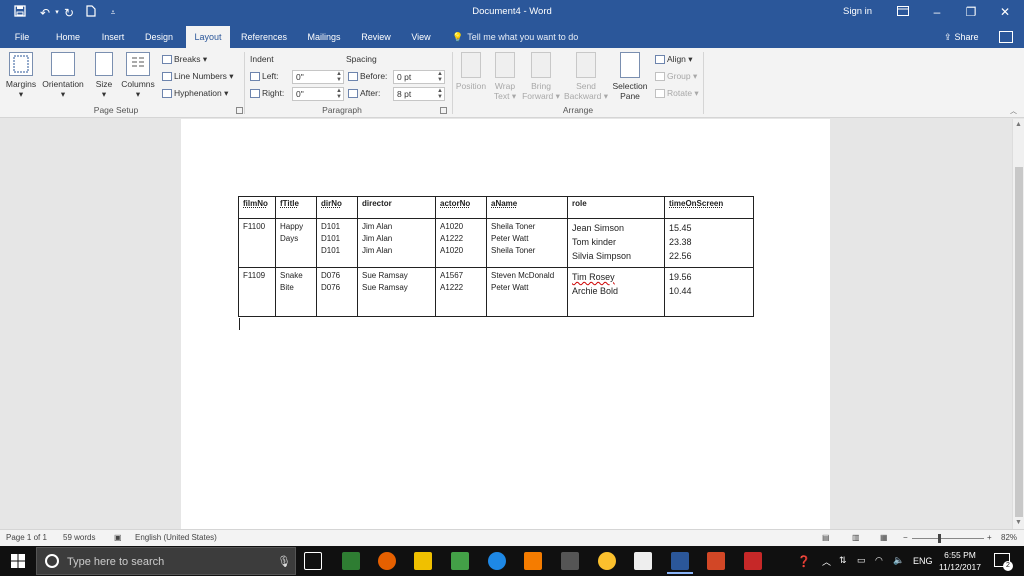 This screenshot has width=1024, height=576. Describe the element at coordinates (387, 561) in the screenshot. I see `firefox-icon` at that location.